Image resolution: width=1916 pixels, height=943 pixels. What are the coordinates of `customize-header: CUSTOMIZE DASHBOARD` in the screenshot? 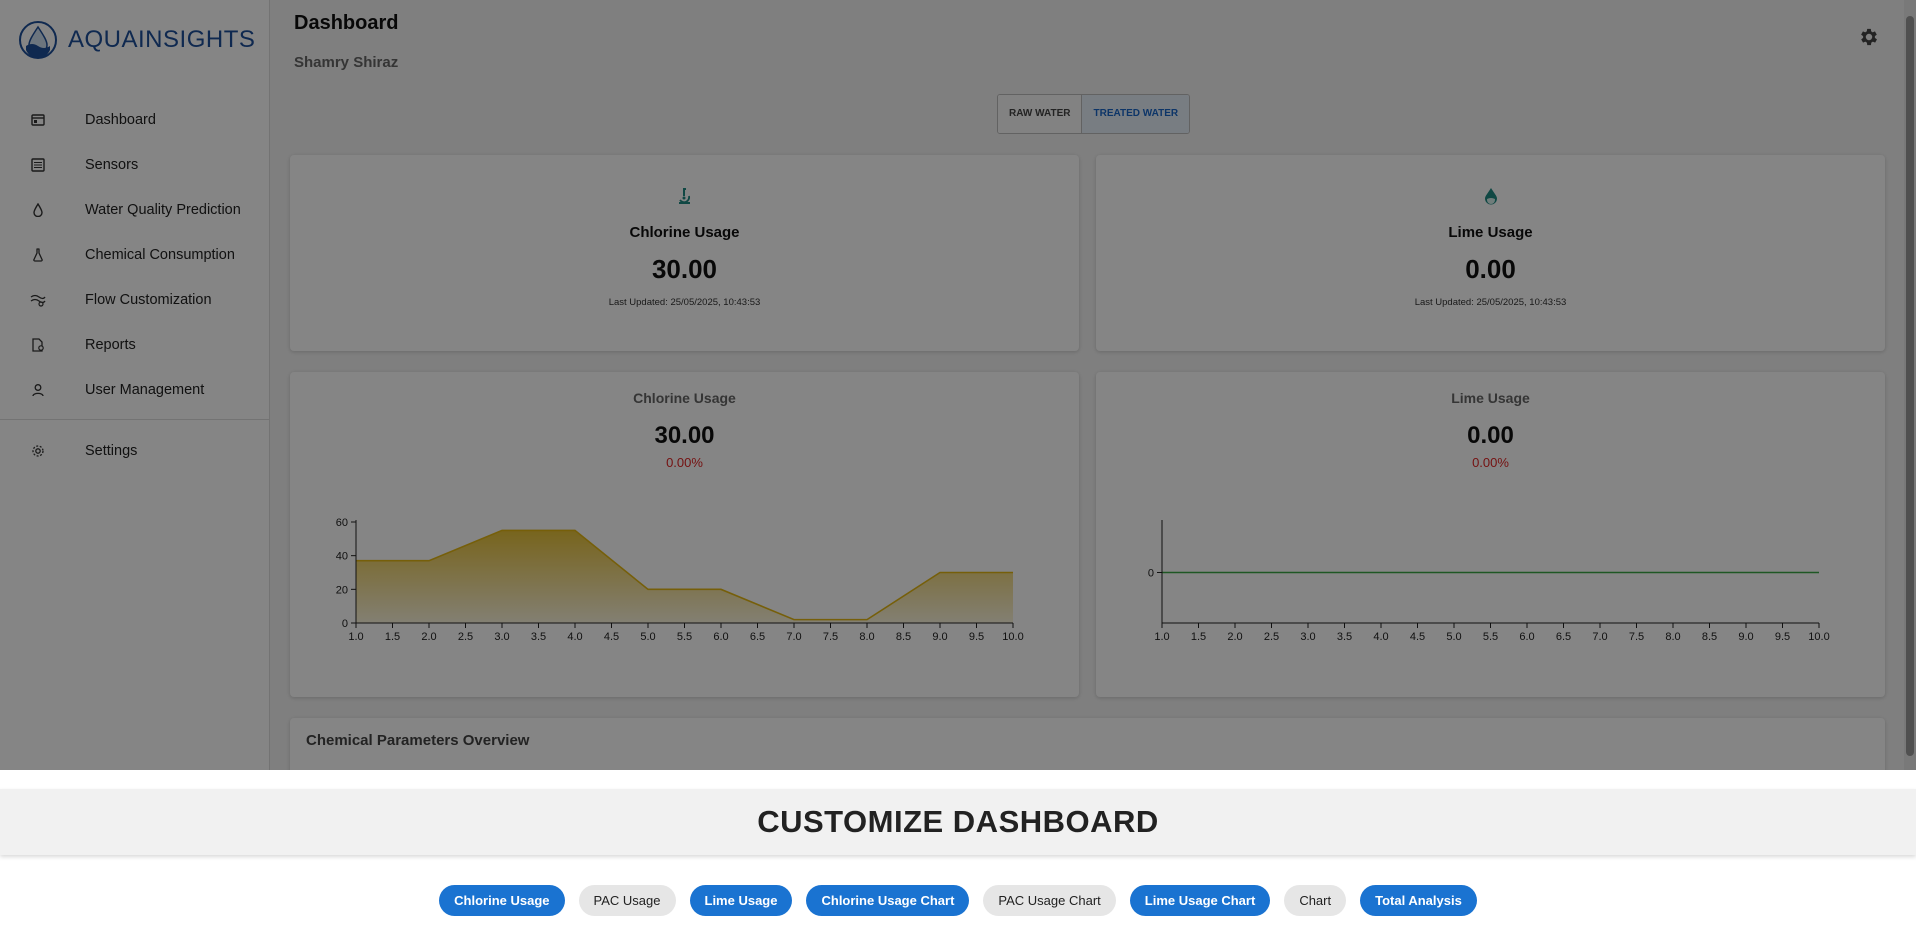 It's located at (958, 822).